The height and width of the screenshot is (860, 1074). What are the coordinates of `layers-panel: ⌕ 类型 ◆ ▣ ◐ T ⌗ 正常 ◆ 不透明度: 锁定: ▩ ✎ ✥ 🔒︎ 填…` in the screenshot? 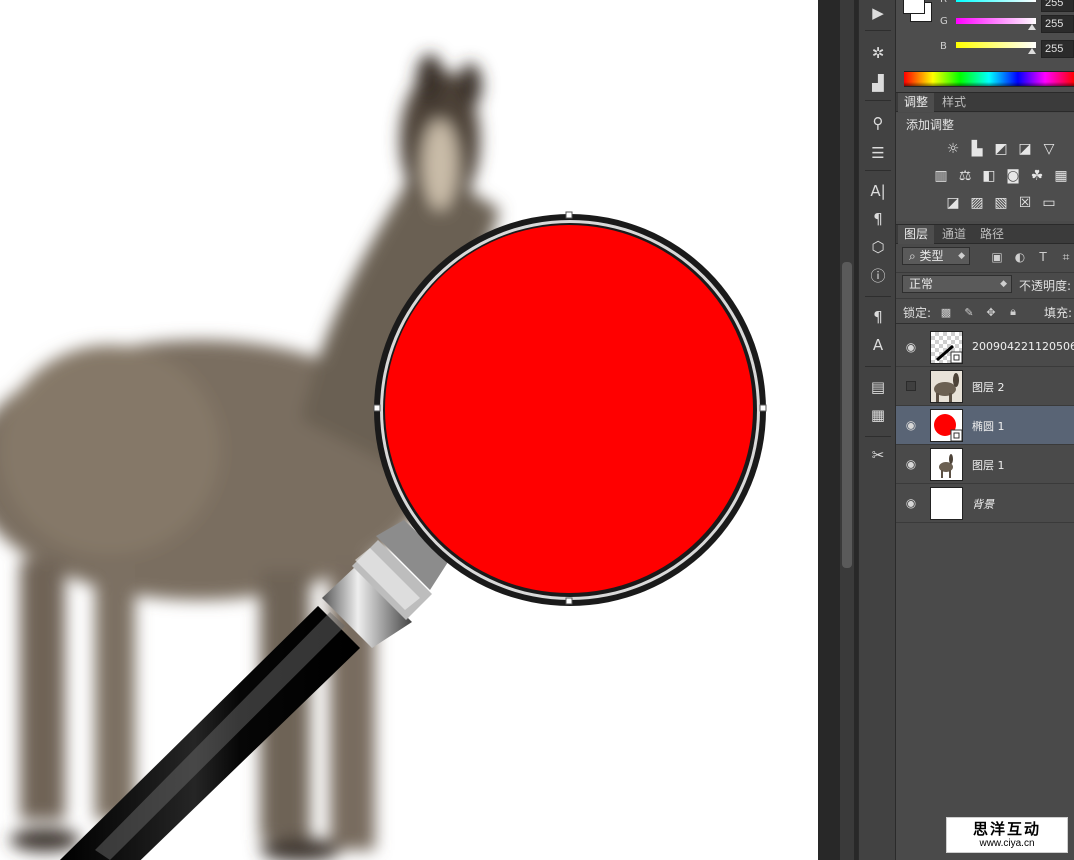 It's located at (985, 553).